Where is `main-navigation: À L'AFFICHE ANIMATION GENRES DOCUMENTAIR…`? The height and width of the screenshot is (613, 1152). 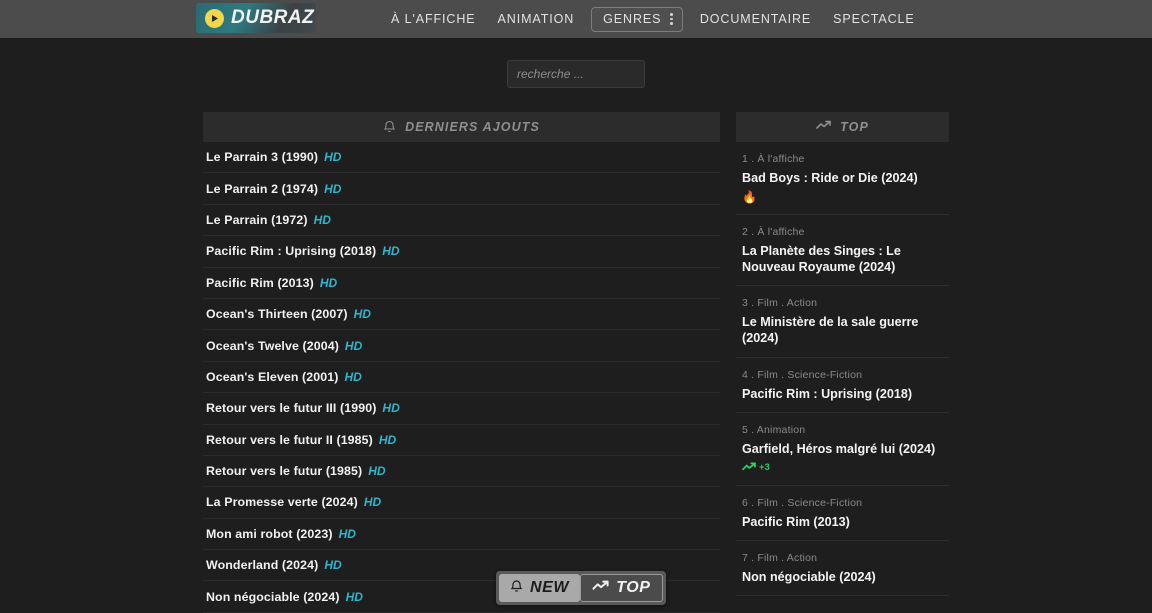 main-navigation: À L'AFFICHE ANIMATION GENRES DOCUMENTAIR… is located at coordinates (653, 19).